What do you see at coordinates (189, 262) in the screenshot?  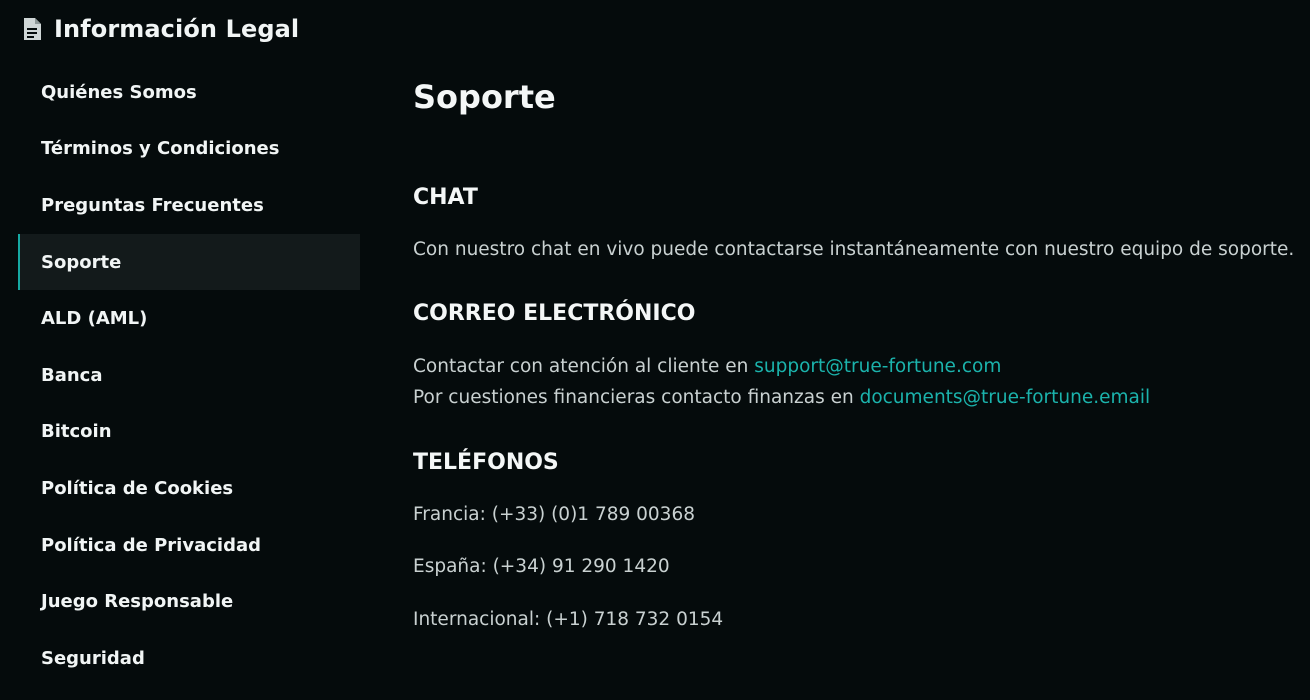 I see `sidebar-item-soporte: Soporte` at bounding box center [189, 262].